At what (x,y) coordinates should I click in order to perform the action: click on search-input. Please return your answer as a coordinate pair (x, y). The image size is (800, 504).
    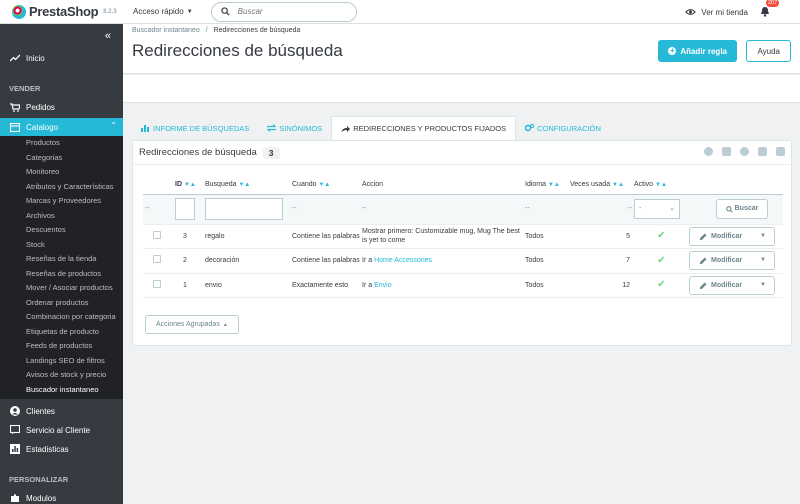
    Looking at the image, I should click on (287, 11).